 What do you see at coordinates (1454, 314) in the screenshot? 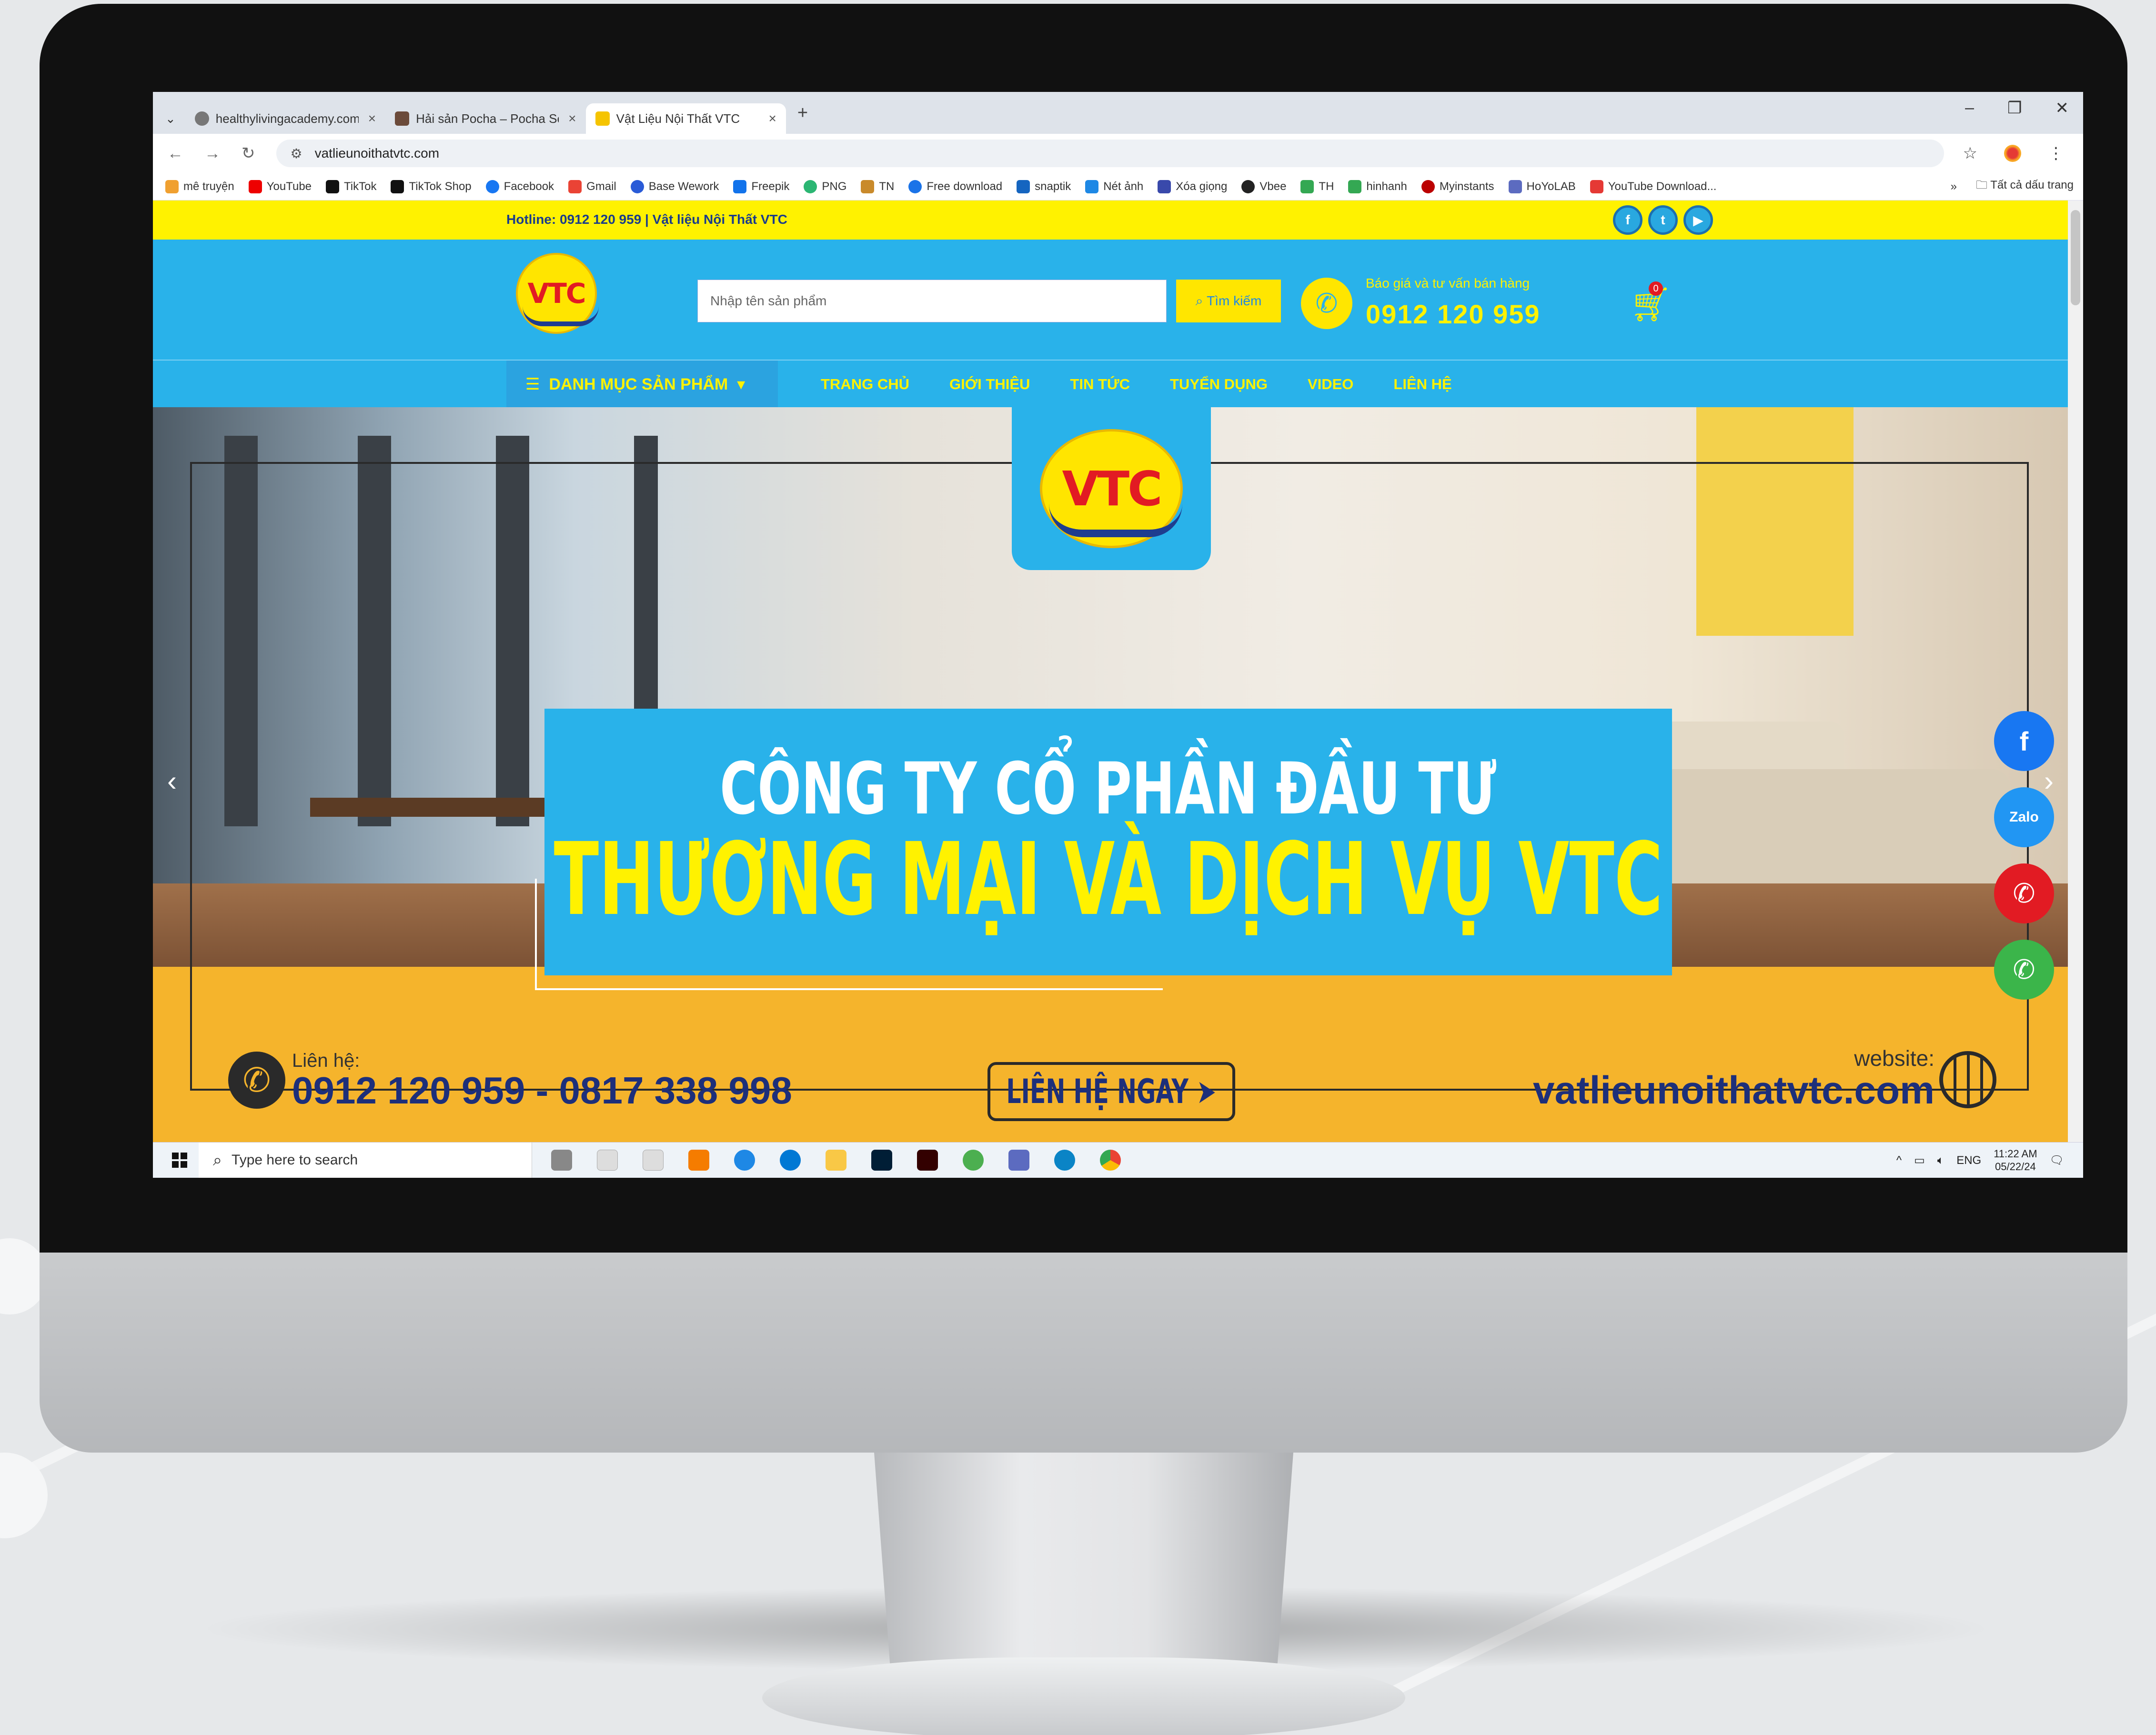
I see `header-phone: 0912 120 959` at bounding box center [1454, 314].